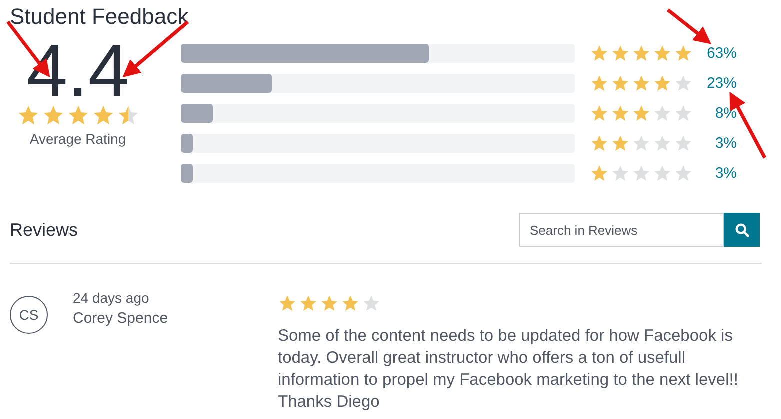 The height and width of the screenshot is (419, 781). Describe the element at coordinates (29, 315) in the screenshot. I see `avatar: CS` at that location.